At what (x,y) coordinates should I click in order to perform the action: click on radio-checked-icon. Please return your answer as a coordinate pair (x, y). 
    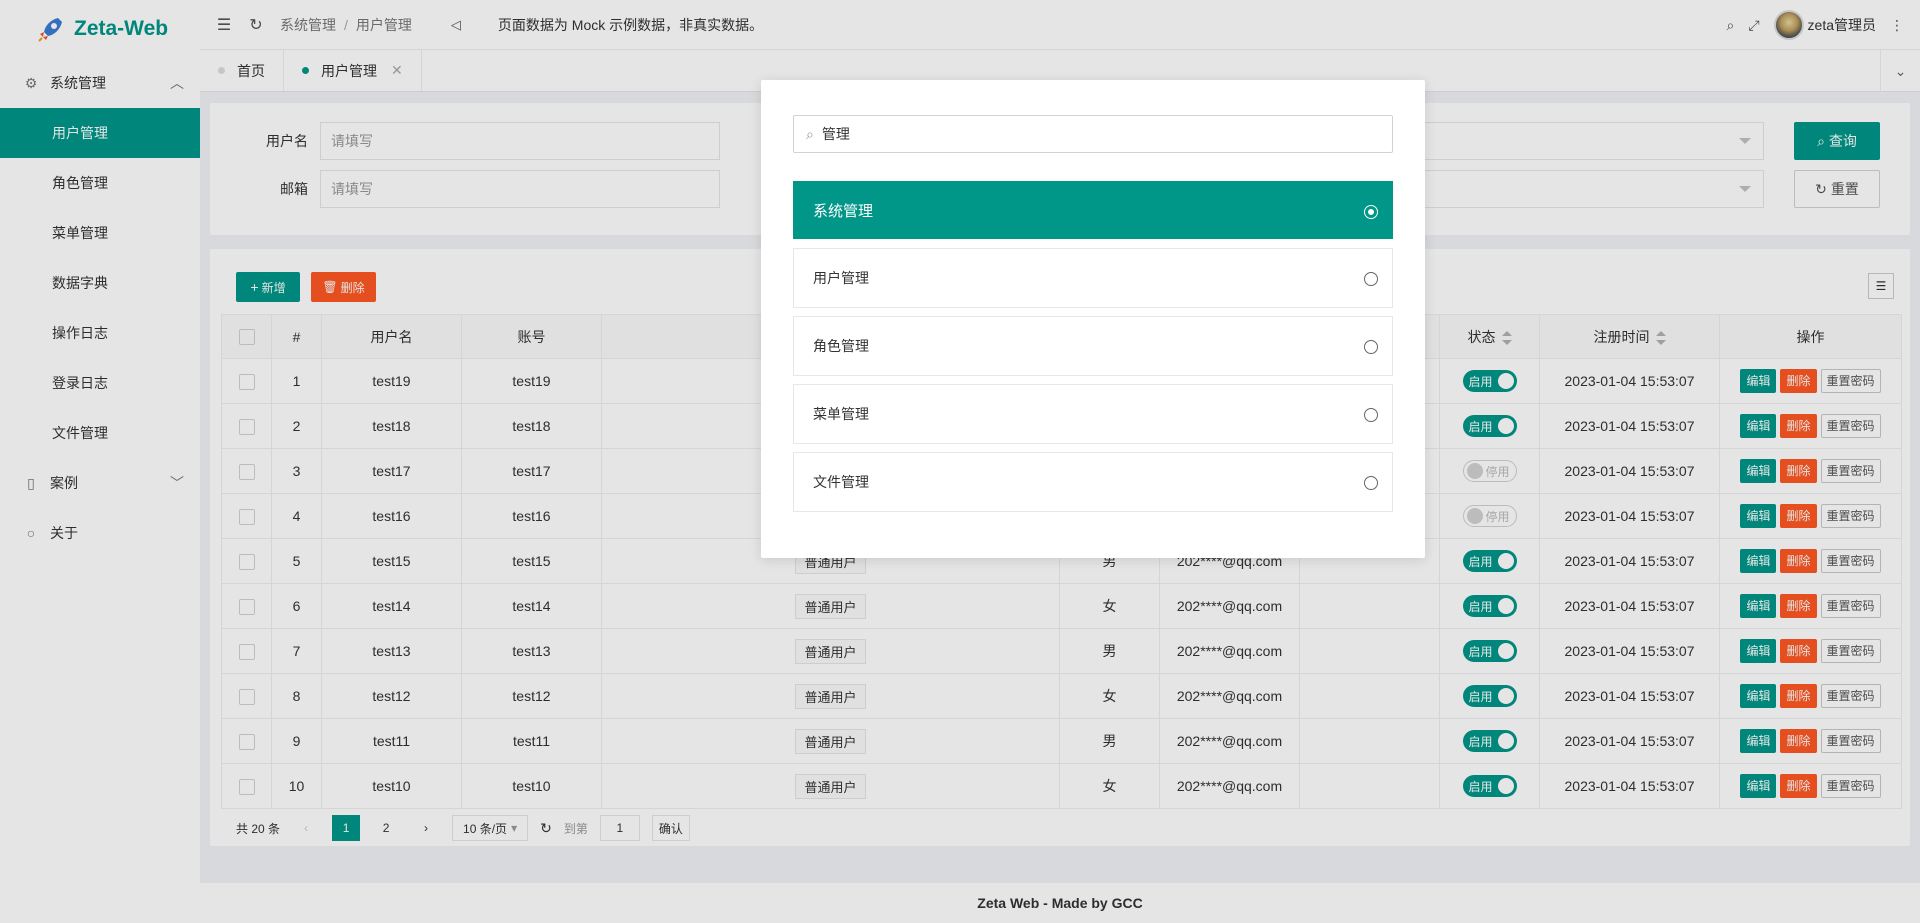
    Looking at the image, I should click on (1371, 212).